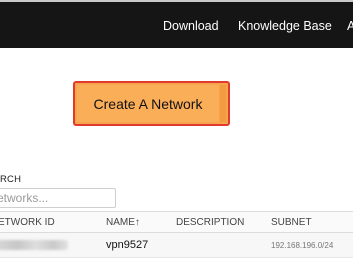 This screenshot has height=265, width=353. What do you see at coordinates (350, 26) in the screenshot?
I see `nav-link-truncated: A` at bounding box center [350, 26].